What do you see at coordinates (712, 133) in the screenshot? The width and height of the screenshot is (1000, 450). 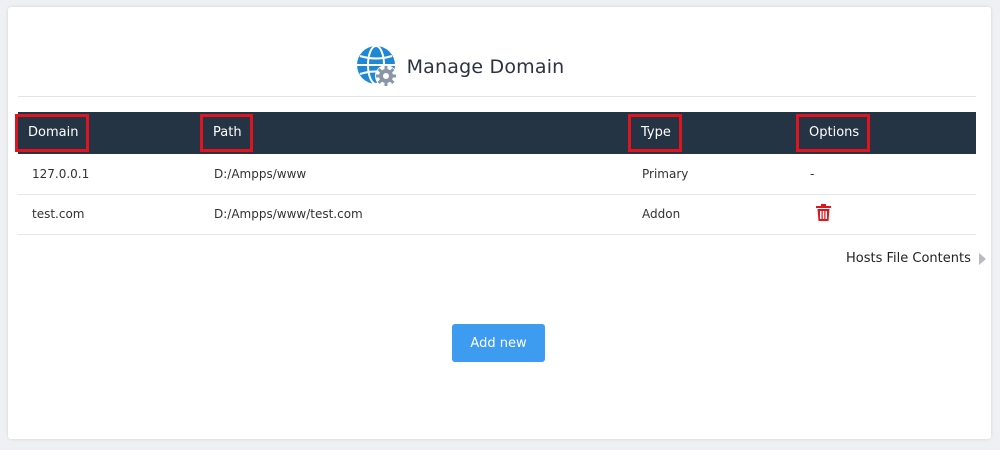 I see `column-header-type: Type` at bounding box center [712, 133].